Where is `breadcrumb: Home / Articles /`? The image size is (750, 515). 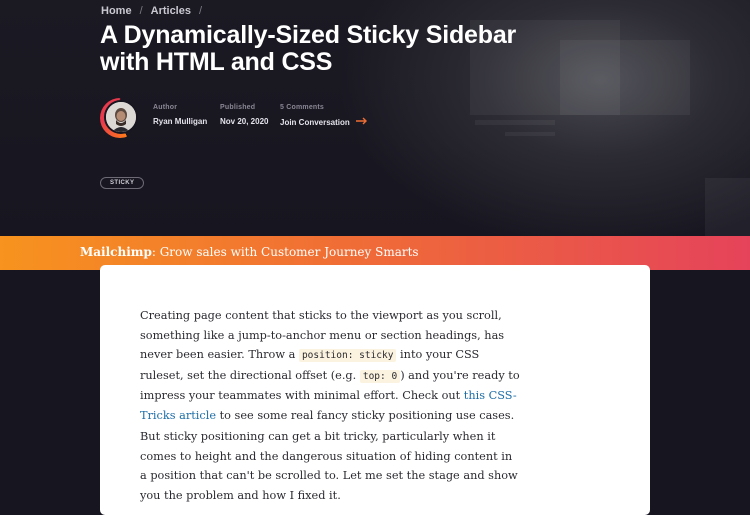 breadcrumb: Home / Articles / is located at coordinates (151, 11).